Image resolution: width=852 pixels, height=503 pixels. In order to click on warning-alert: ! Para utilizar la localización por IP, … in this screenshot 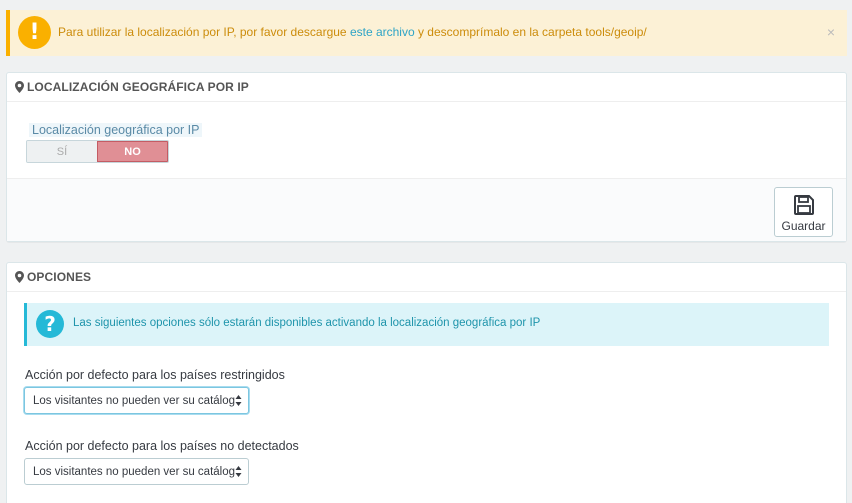, I will do `click(426, 33)`.